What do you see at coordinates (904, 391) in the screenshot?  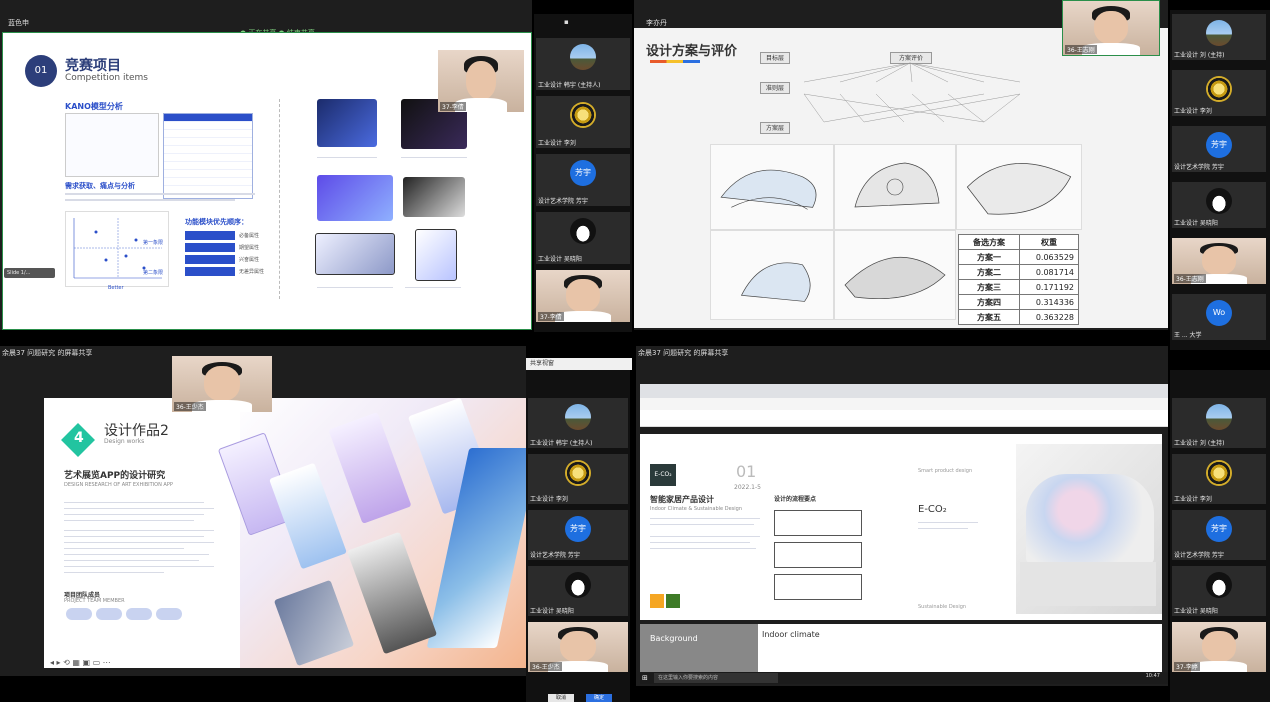 I see `browser-tab-bar` at bounding box center [904, 391].